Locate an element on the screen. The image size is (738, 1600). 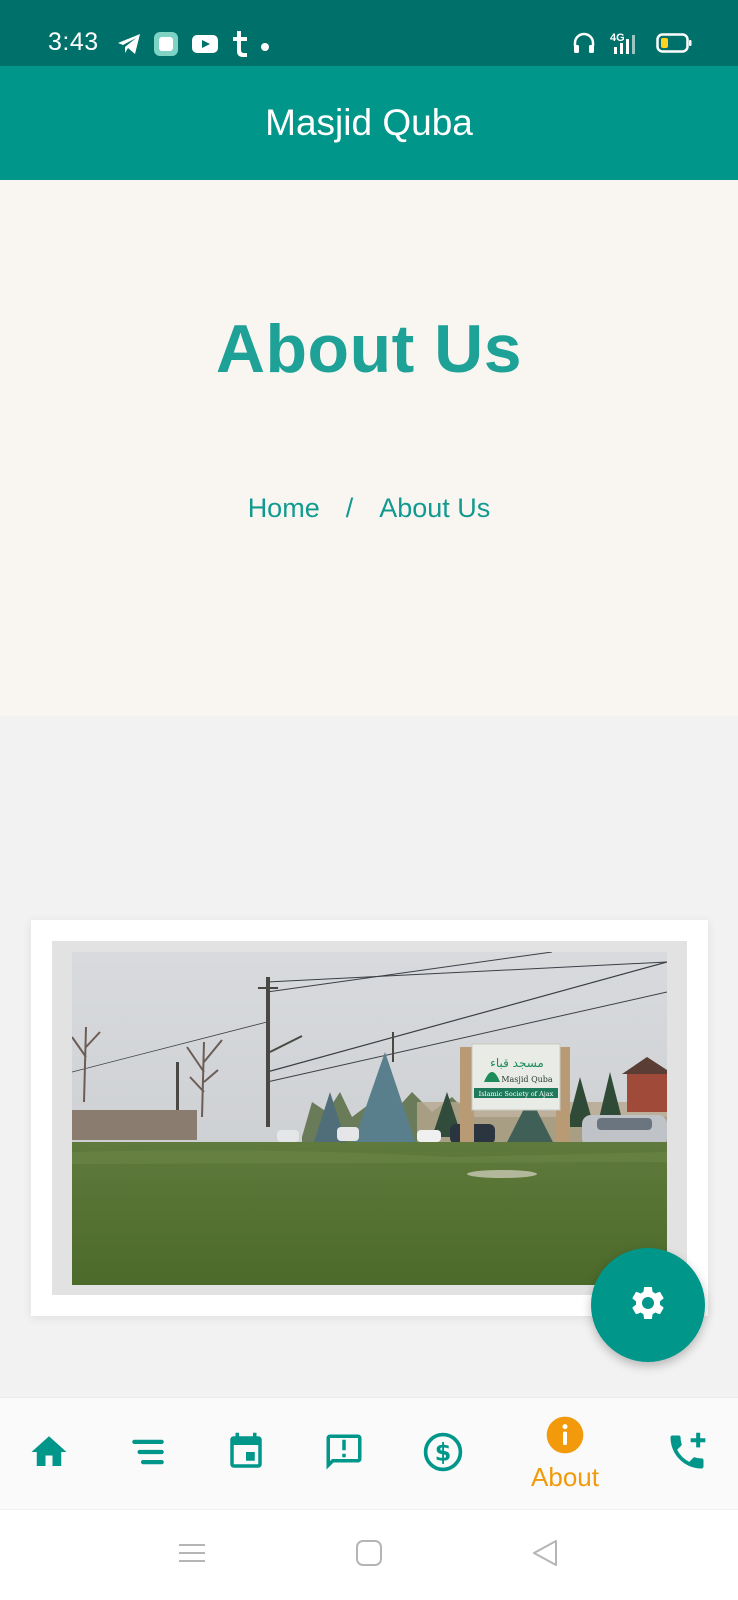
breadcrumb-current: About Us is located at coordinates (435, 508).